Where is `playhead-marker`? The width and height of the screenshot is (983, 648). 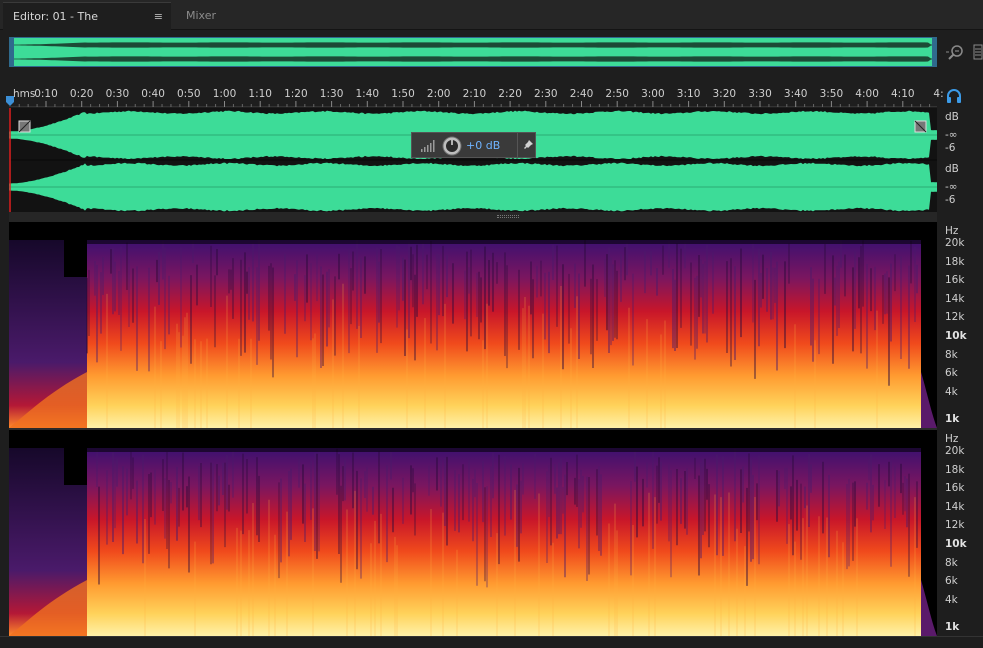 playhead-marker is located at coordinates (10, 101).